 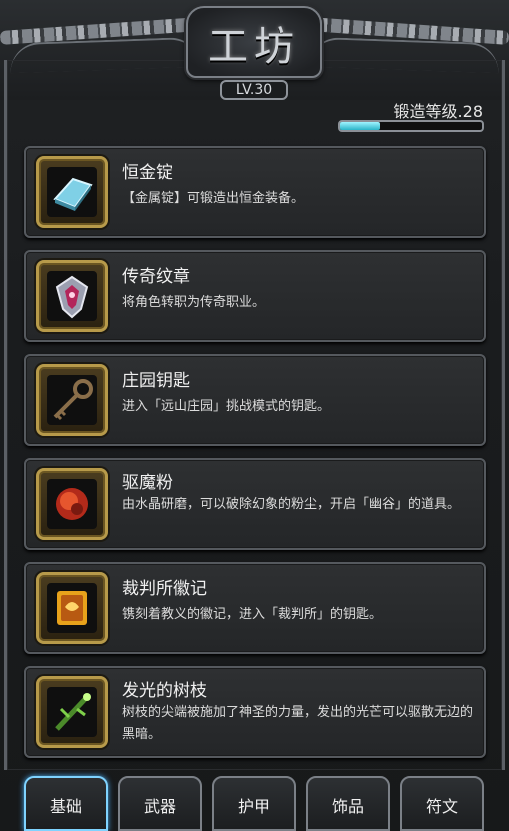 I want to click on item-name: 发光的树枝, so click(x=164, y=691).